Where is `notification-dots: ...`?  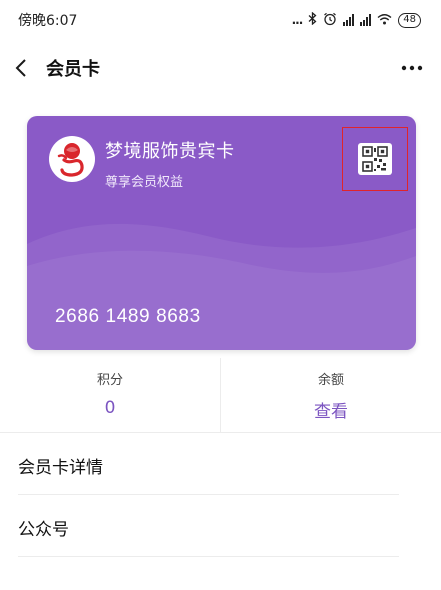 notification-dots: ... is located at coordinates (297, 20).